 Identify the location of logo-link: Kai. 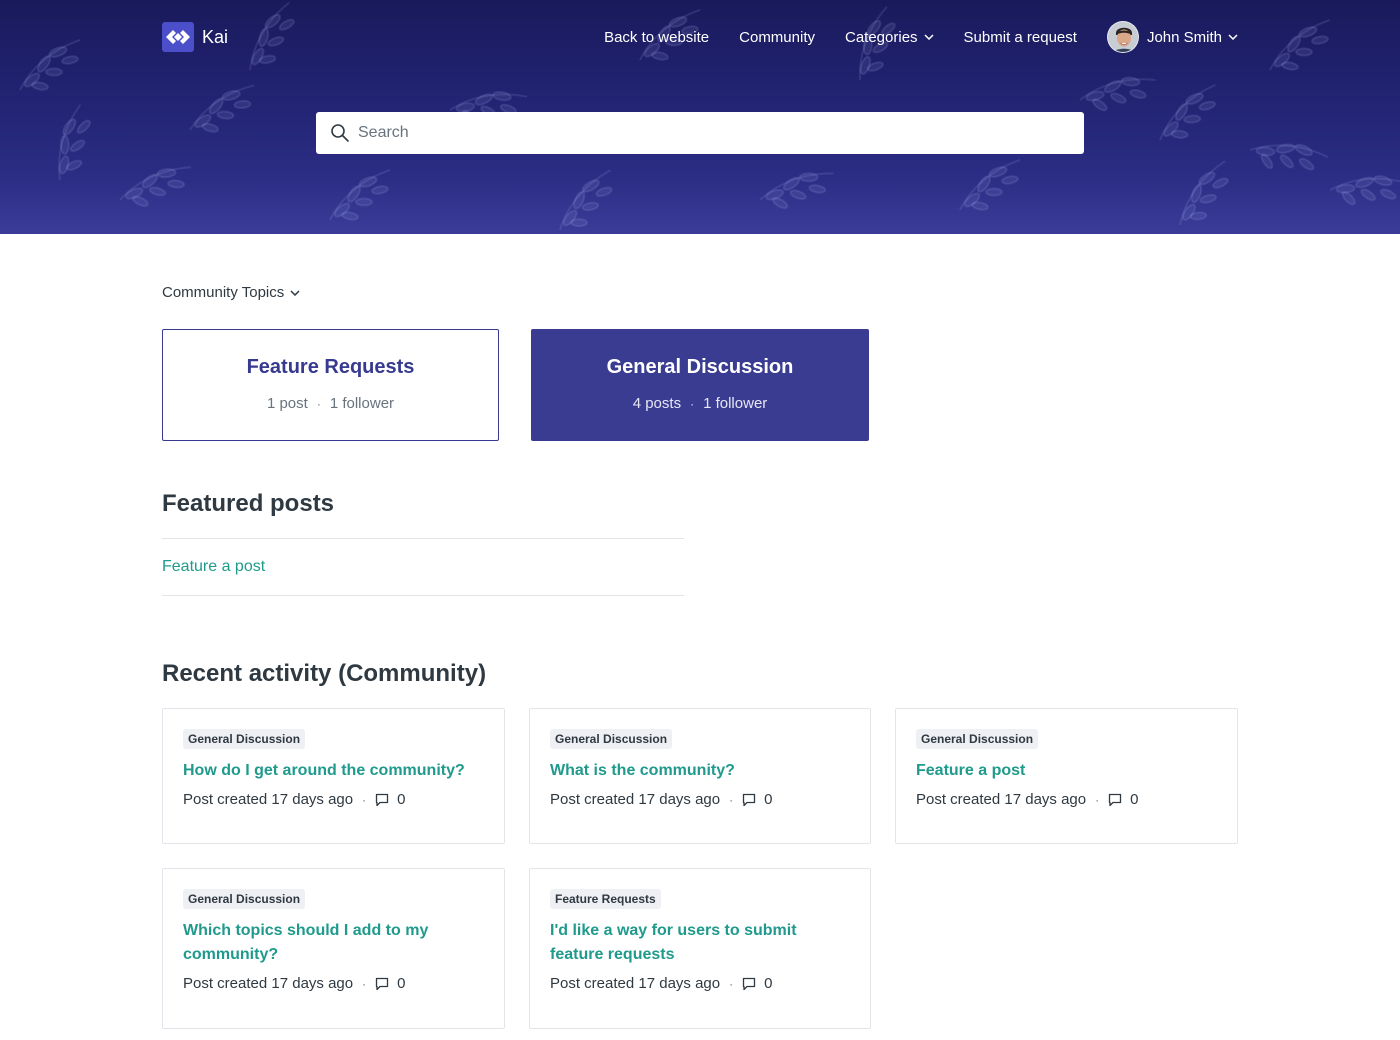
(195, 37).